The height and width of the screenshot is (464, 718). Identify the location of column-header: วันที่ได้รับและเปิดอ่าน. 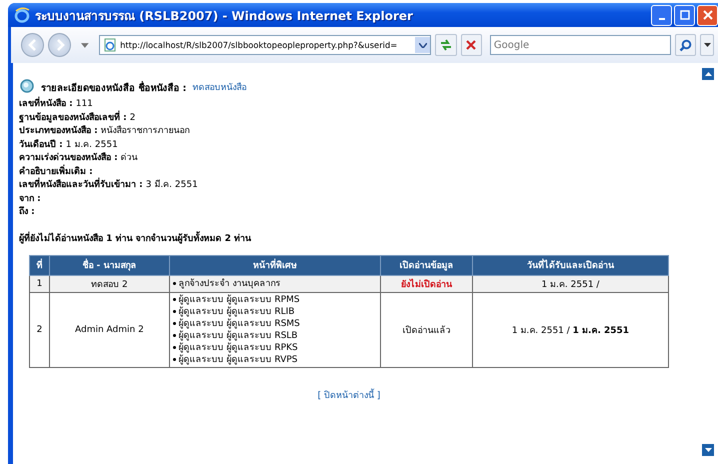
(570, 265).